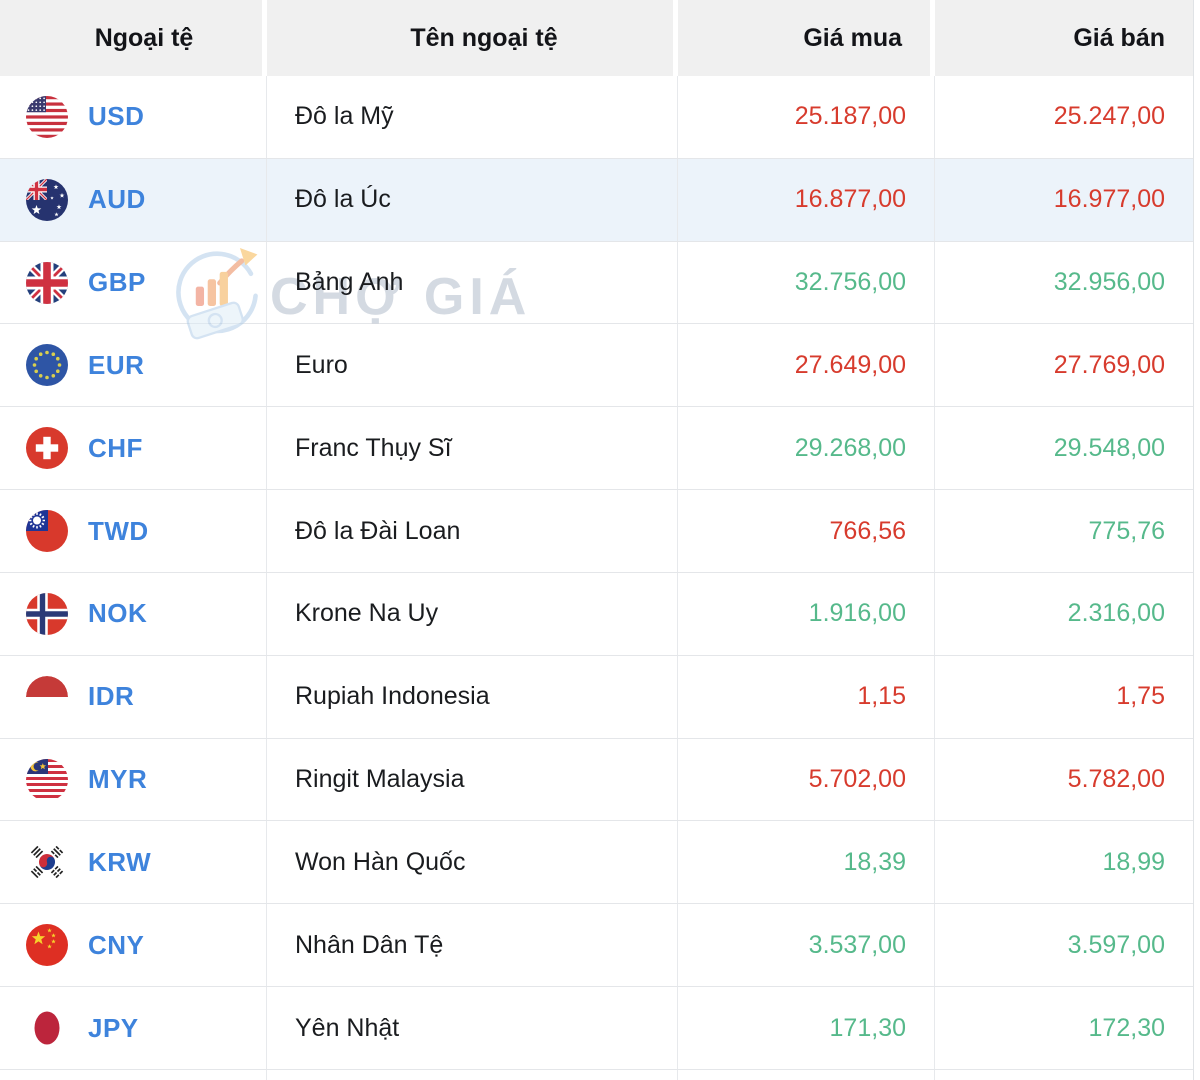  I want to click on buy-price-cell: 27.649,00, so click(806, 365).